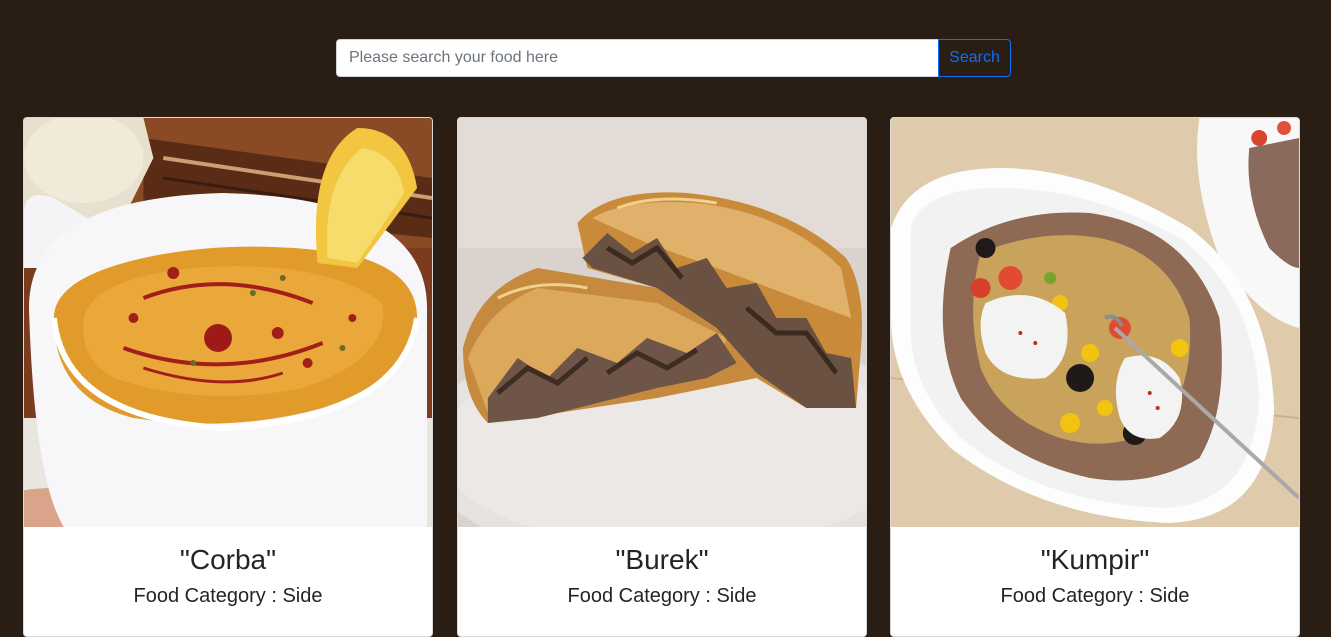 This screenshot has height=637, width=1331. I want to click on search-bar: Search, so click(673, 58).